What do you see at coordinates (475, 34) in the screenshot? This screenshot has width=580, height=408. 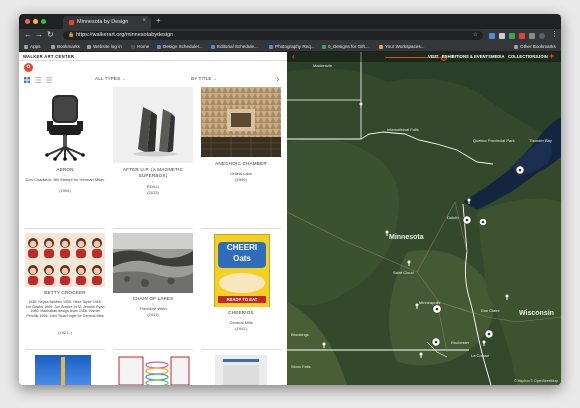 I see `bookmark-star-icon: ☆` at bounding box center [475, 34].